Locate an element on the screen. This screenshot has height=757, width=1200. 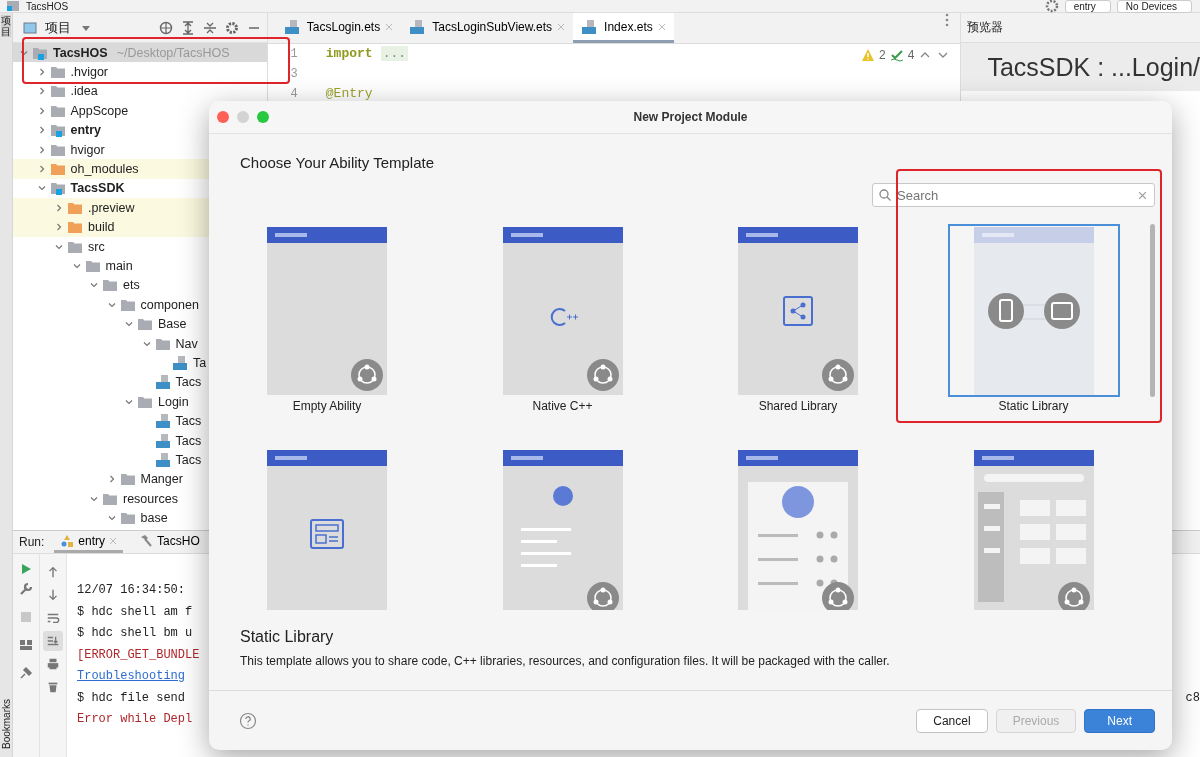
tree-row: src is located at coordinates (140, 246).